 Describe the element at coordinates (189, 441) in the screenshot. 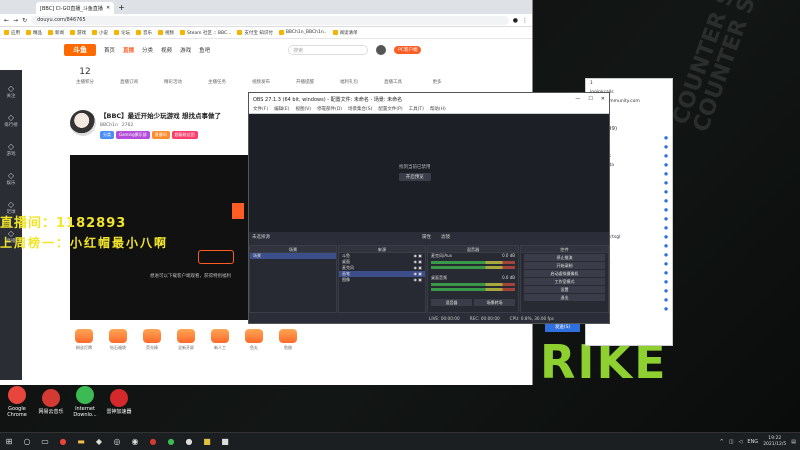

I see `qq-icon: ●` at that location.